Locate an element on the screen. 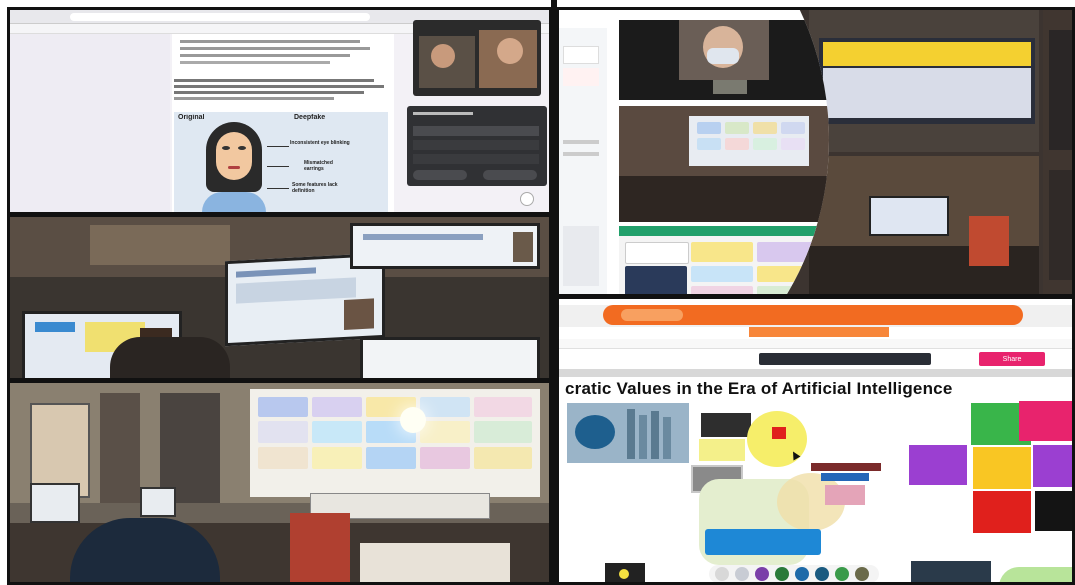  bottom-image-card is located at coordinates (625, 572).